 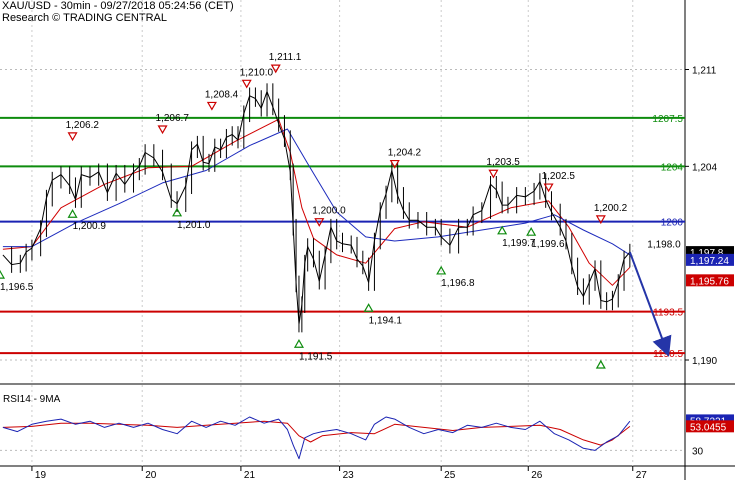 What do you see at coordinates (349, 475) in the screenshot?
I see `time-tick-label: 23` at bounding box center [349, 475].